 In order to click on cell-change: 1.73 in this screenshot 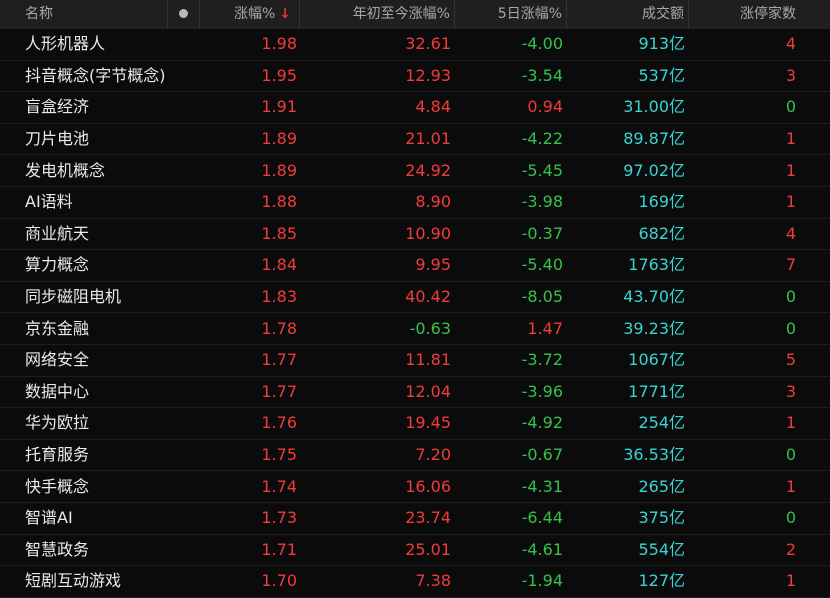, I will do `click(279, 518)`.